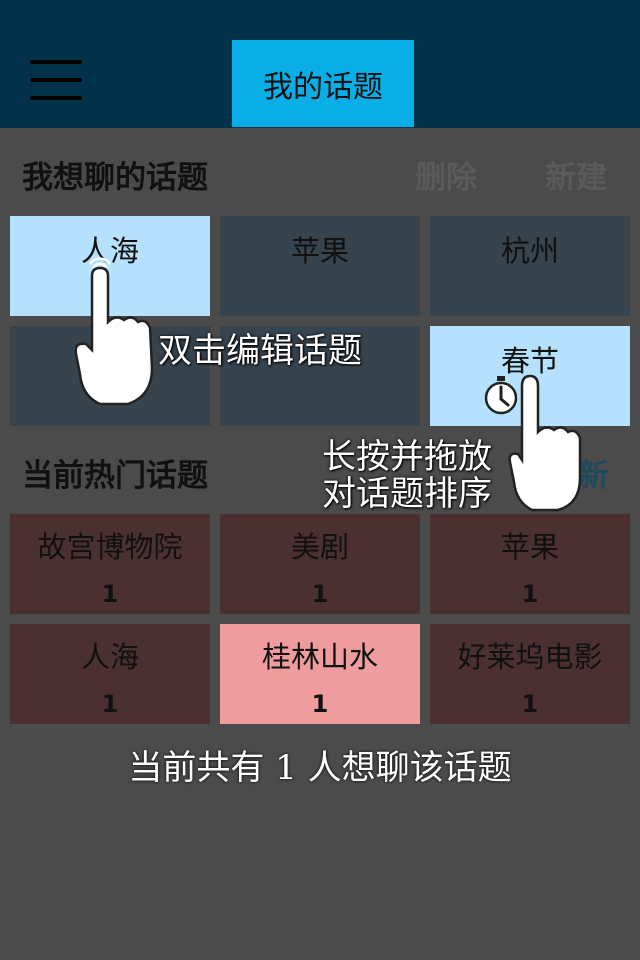 The width and height of the screenshot is (640, 960). I want to click on my-topic-tile: 杭州, so click(530, 266).